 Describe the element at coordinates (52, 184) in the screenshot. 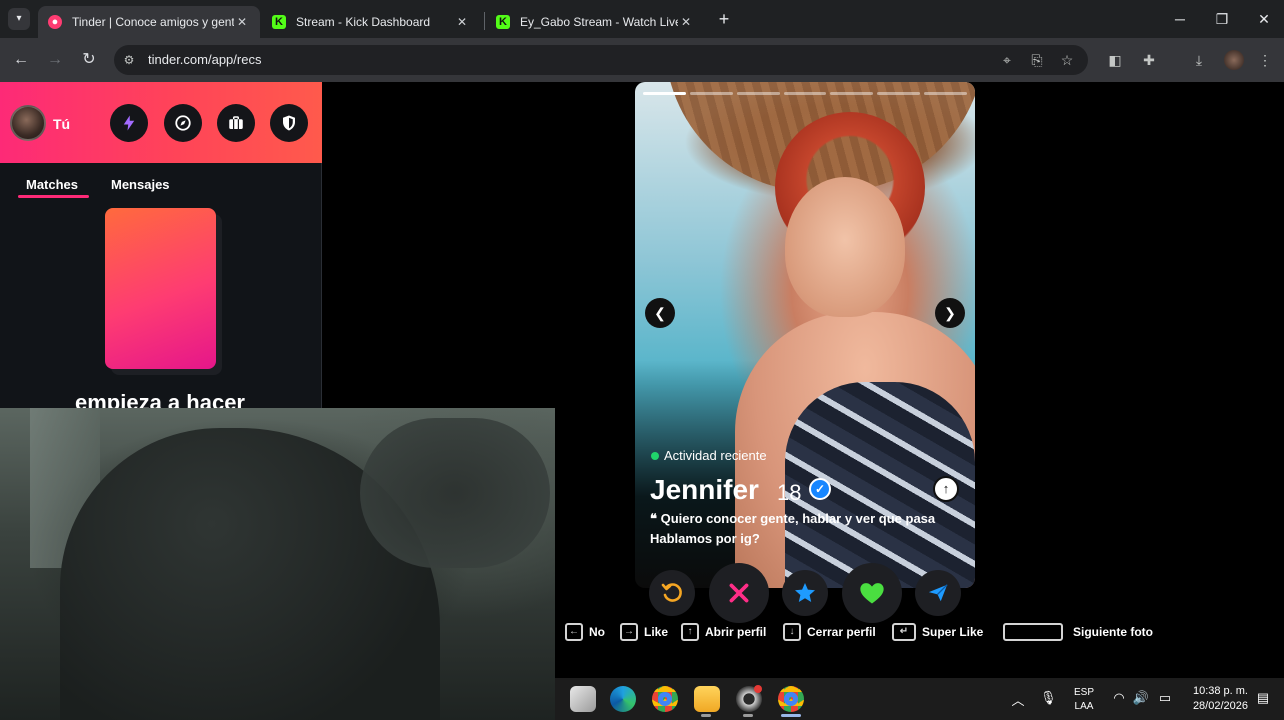

I see `tab-matches: Matches` at that location.